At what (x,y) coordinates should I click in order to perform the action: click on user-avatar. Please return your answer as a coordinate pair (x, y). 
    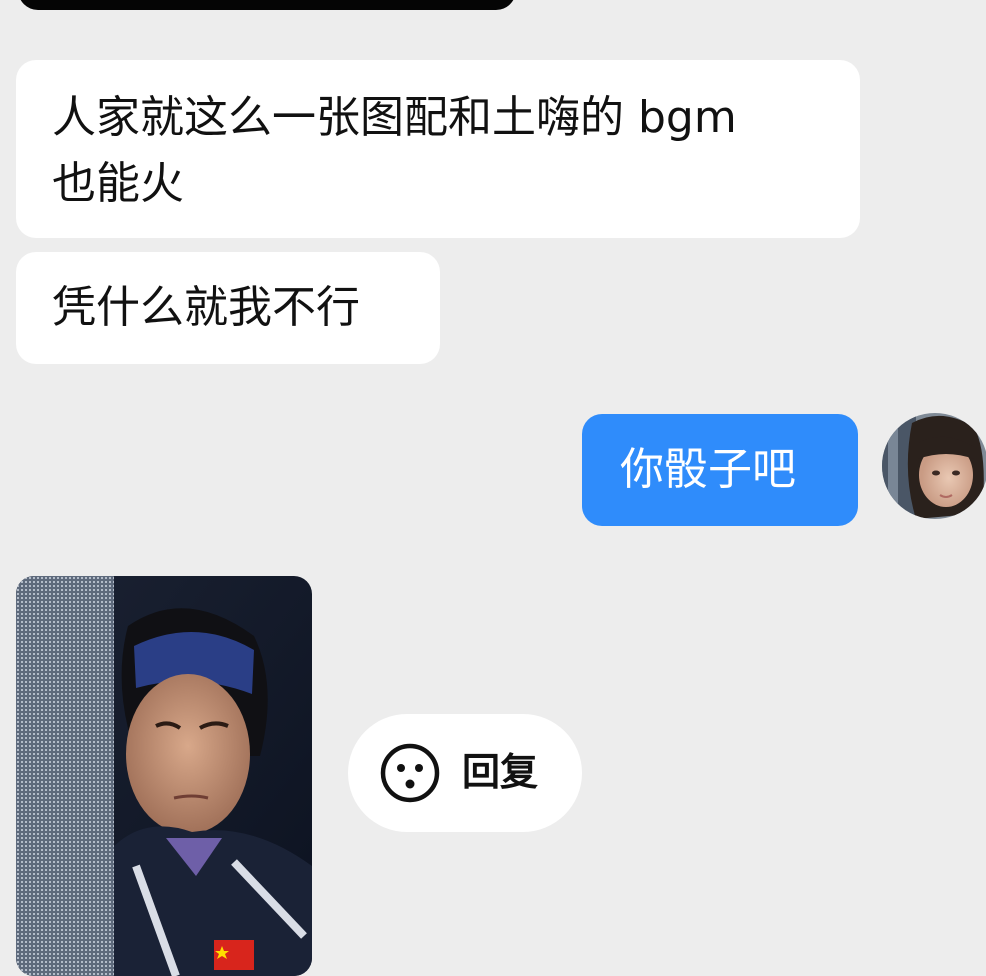
    Looking at the image, I should click on (934, 466).